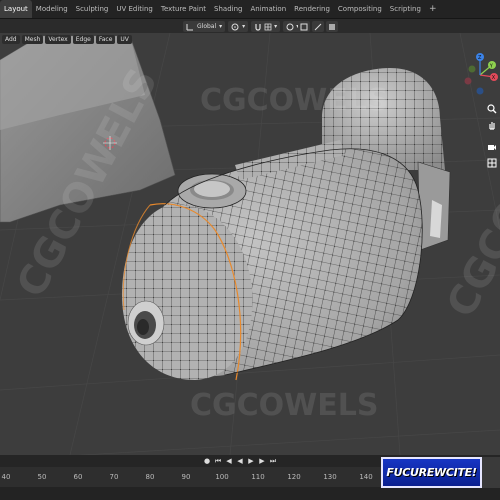 This screenshot has width=500, height=500. I want to click on viewport-header: Global ▾ ▾ ▾ ▾, so click(250, 26).